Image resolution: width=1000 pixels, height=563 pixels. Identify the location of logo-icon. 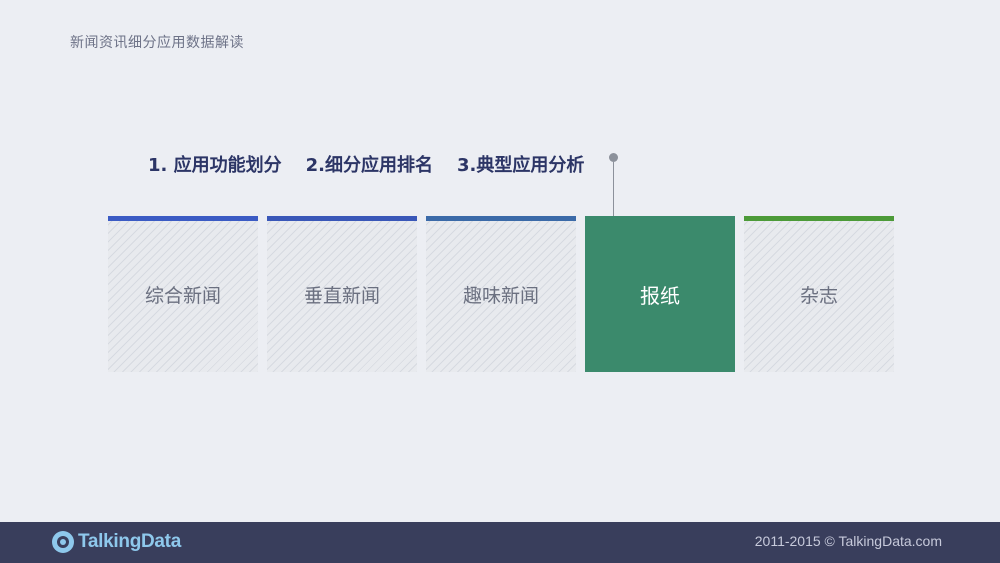
(63, 542).